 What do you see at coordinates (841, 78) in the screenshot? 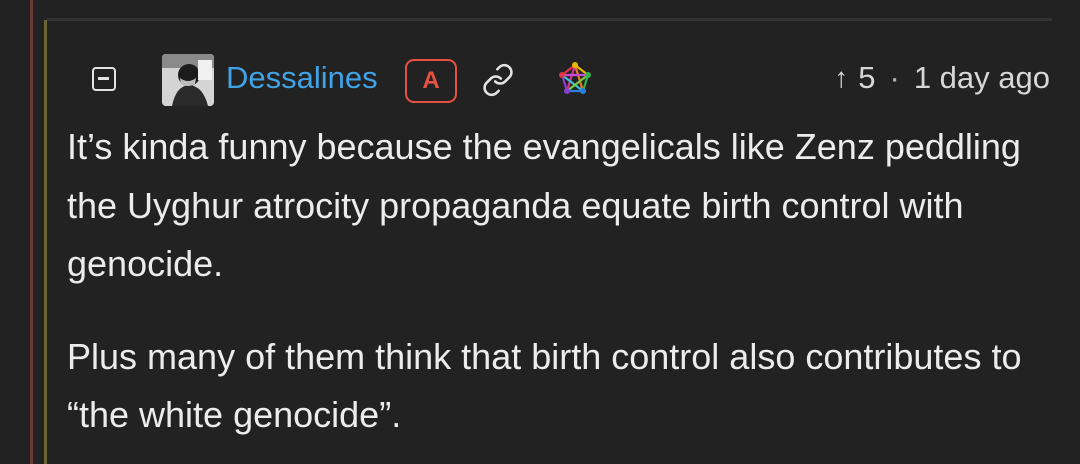
I see `arrow-up-icon: ↑` at bounding box center [841, 78].